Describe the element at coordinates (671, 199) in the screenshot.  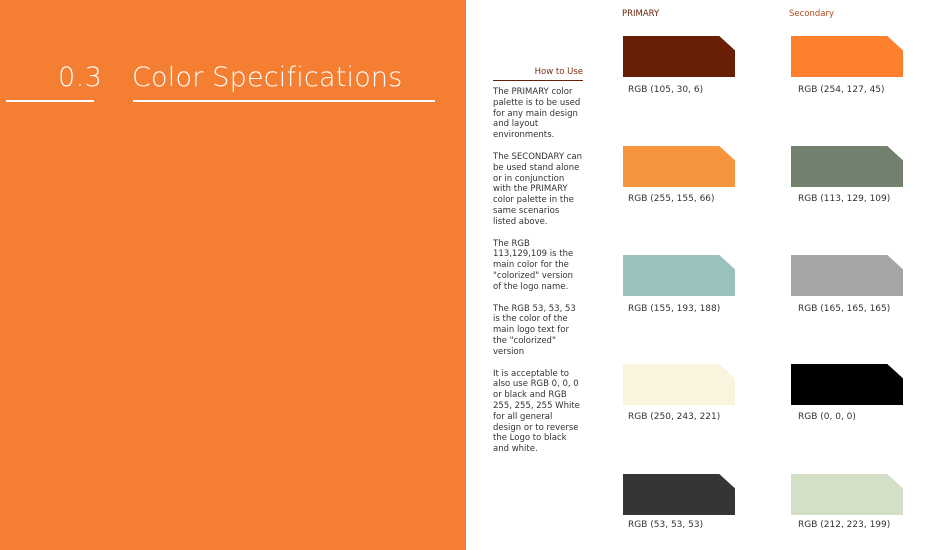
I see `primary-swatch-2-label: RGB (255, 155, 66)` at that location.